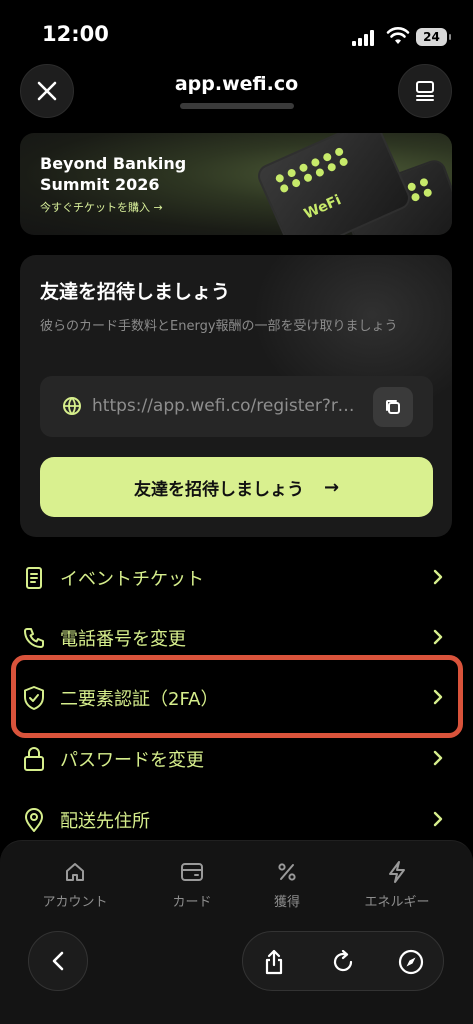 This screenshot has width=473, height=1024. Describe the element at coordinates (75, 34) in the screenshot. I see `clock: 12:00` at that location.